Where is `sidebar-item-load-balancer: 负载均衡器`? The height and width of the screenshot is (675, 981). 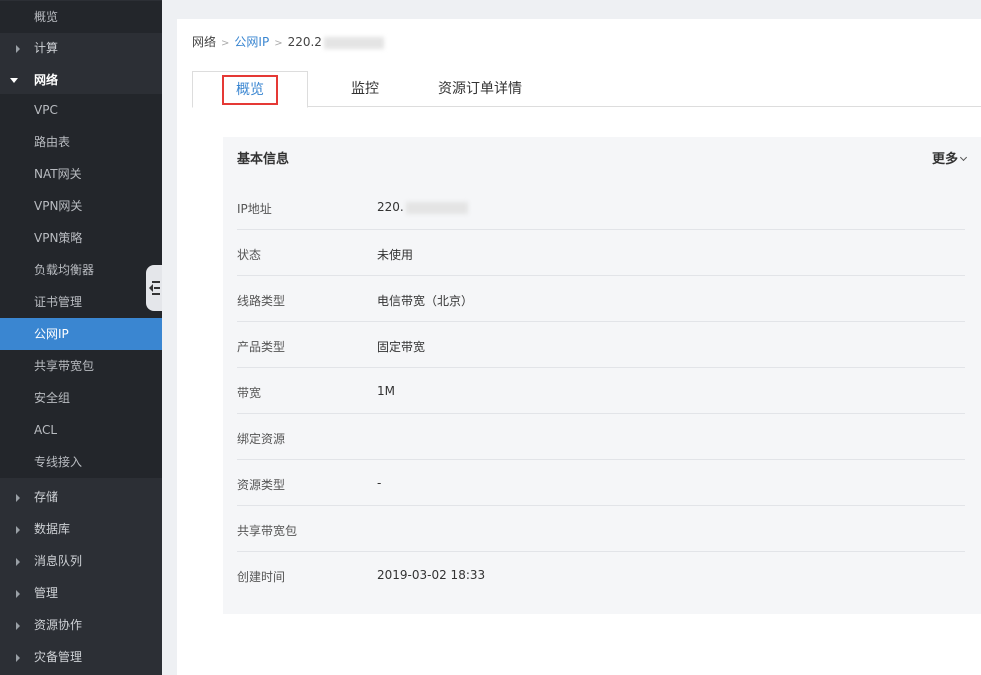
sidebar-item-load-balancer: 负载均衡器 is located at coordinates (81, 270).